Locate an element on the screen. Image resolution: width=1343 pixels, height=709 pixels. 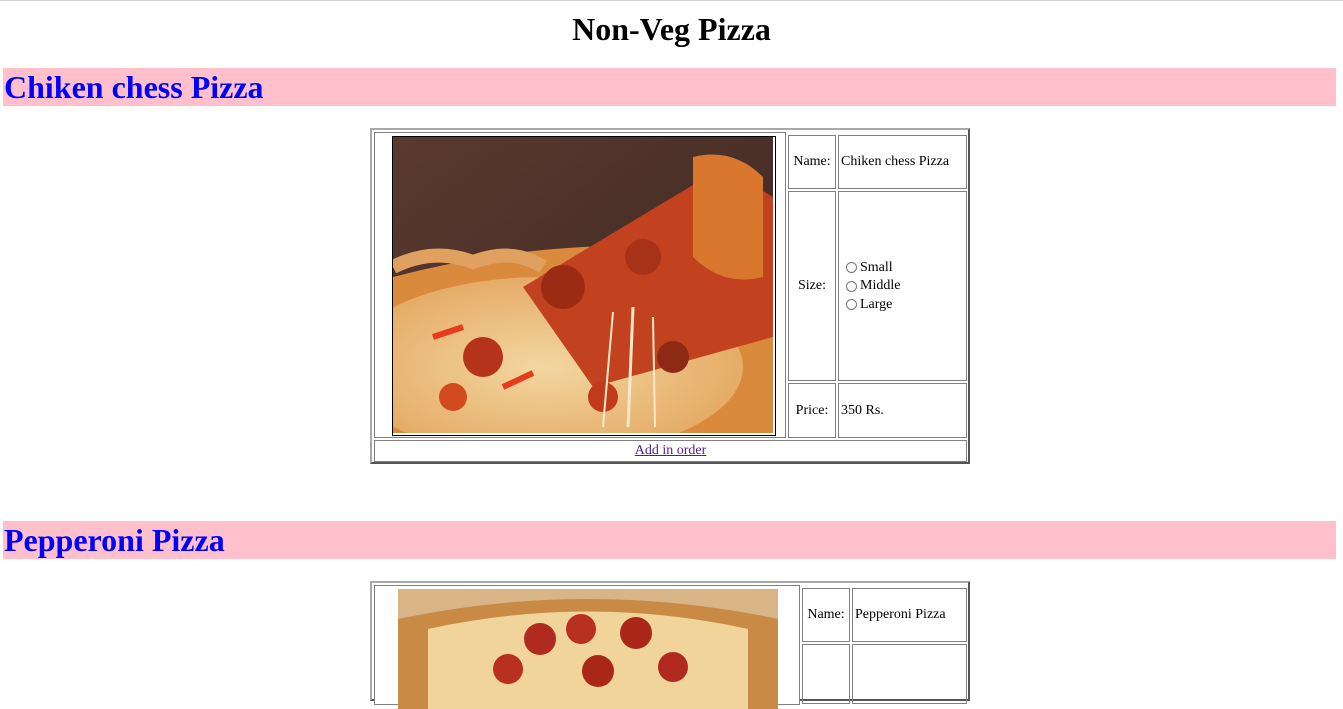
product-table: Name: Pepperoni Pizza is located at coordinates (670, 645).